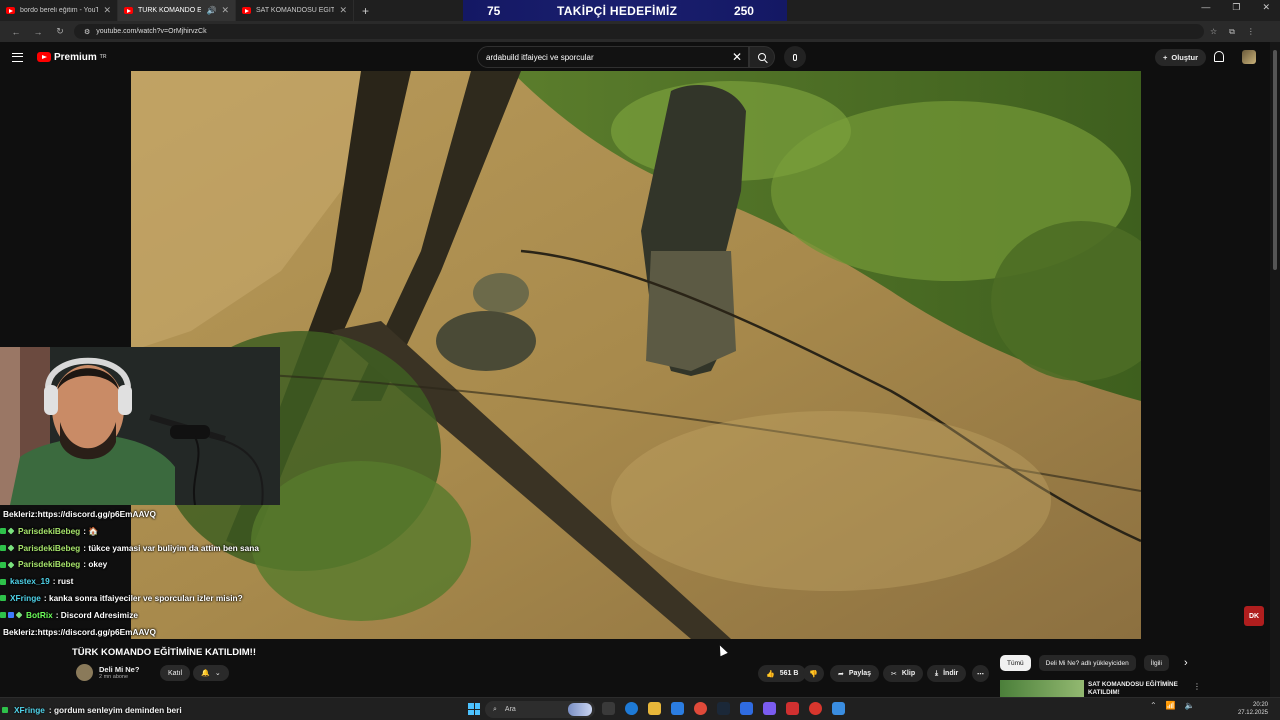 This screenshot has width=1280, height=720. What do you see at coordinates (114, 677) in the screenshot?
I see `subscriber-count: 2 mn abone` at bounding box center [114, 677].